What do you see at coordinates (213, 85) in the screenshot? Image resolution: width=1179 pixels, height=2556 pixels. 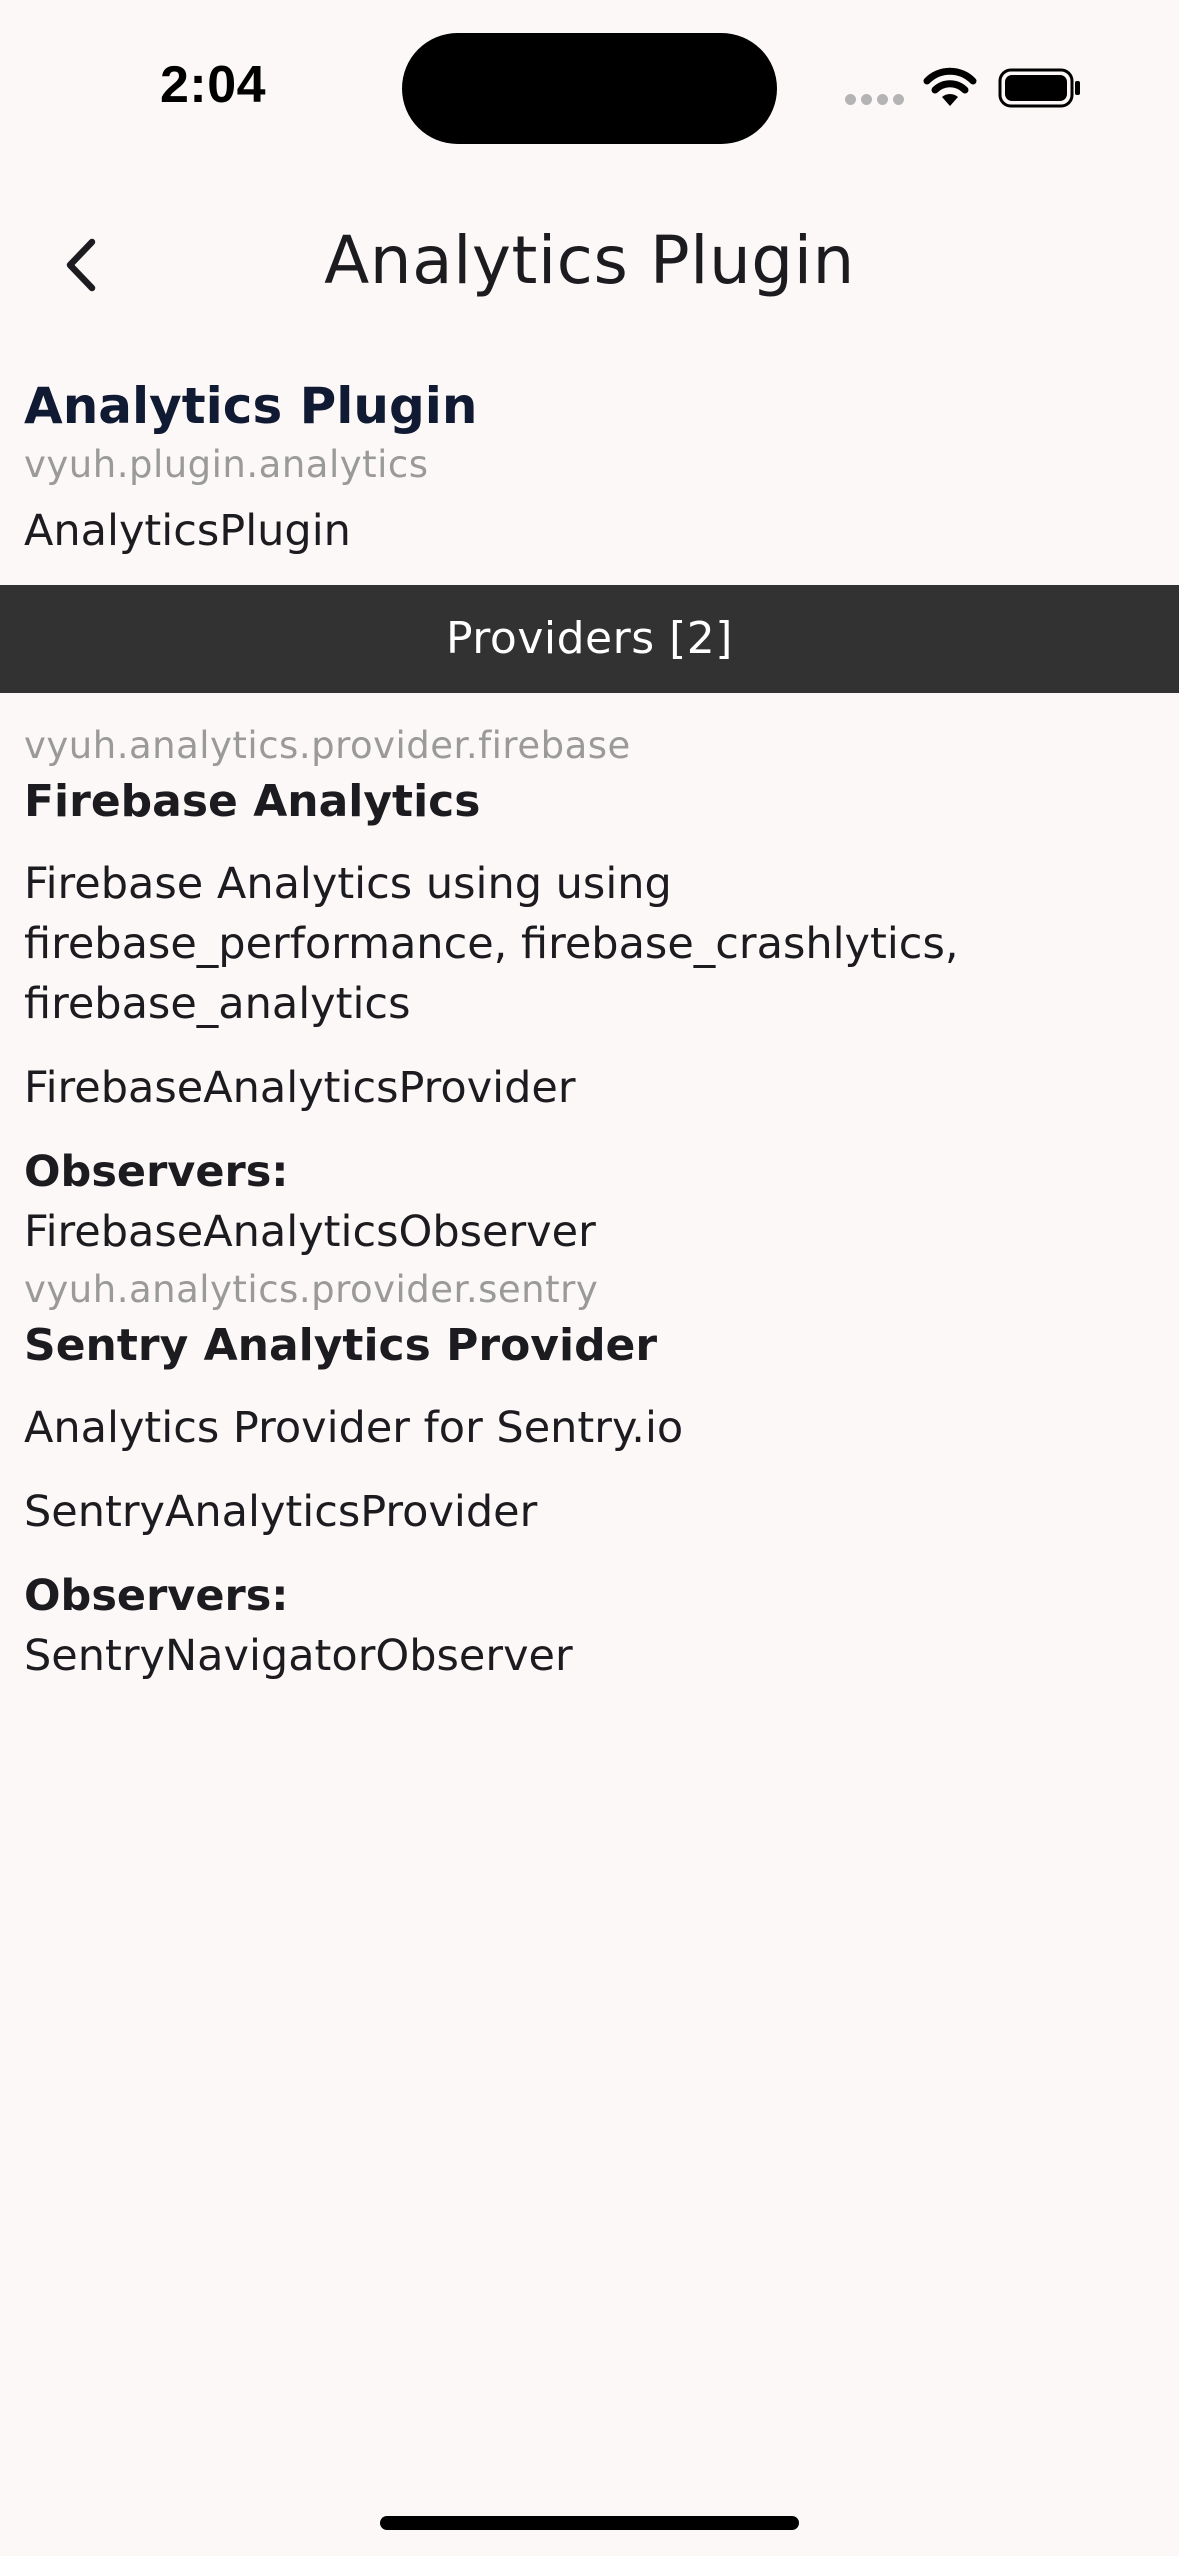 I see `status-time: 2:04` at bounding box center [213, 85].